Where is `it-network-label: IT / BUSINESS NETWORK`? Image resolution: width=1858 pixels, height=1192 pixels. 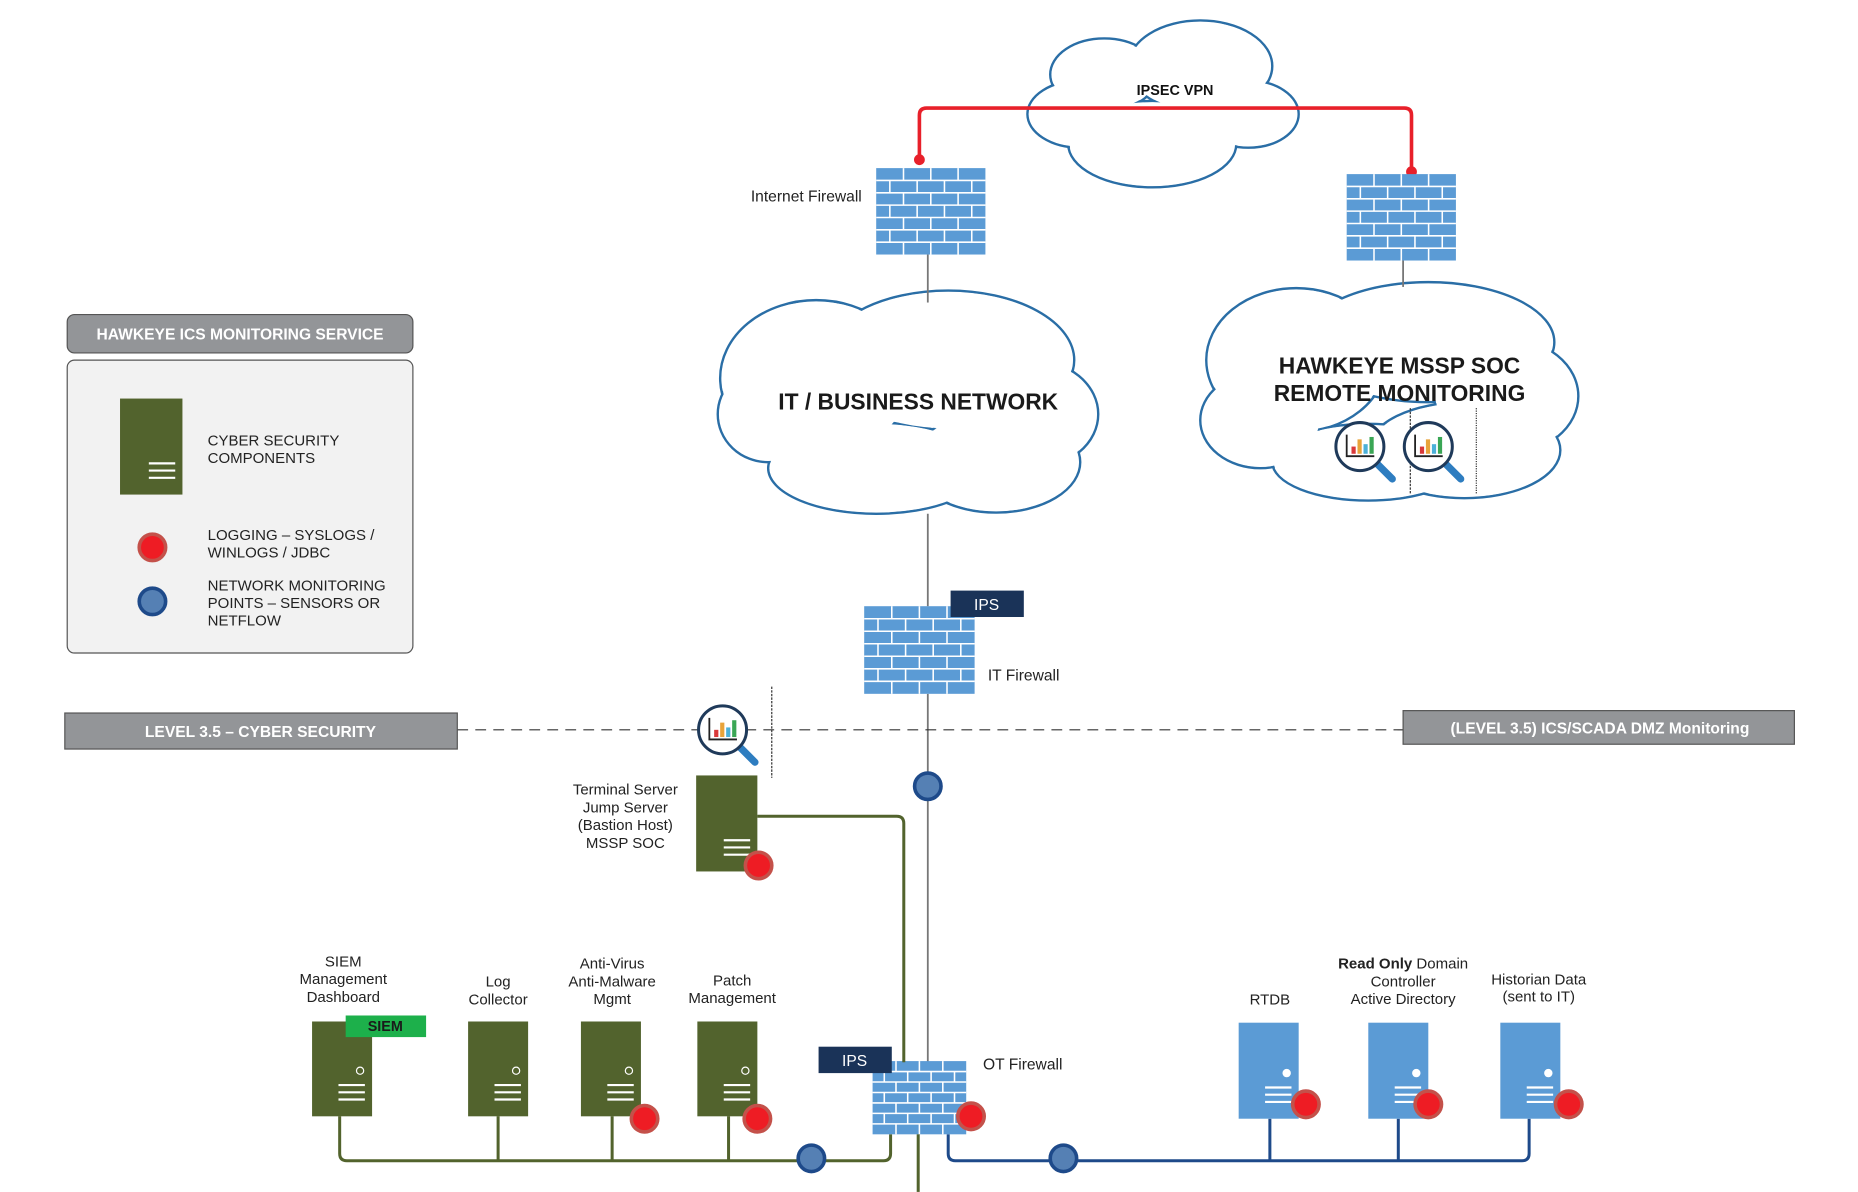 it-network-label: IT / BUSINESS NETWORK is located at coordinates (918, 401).